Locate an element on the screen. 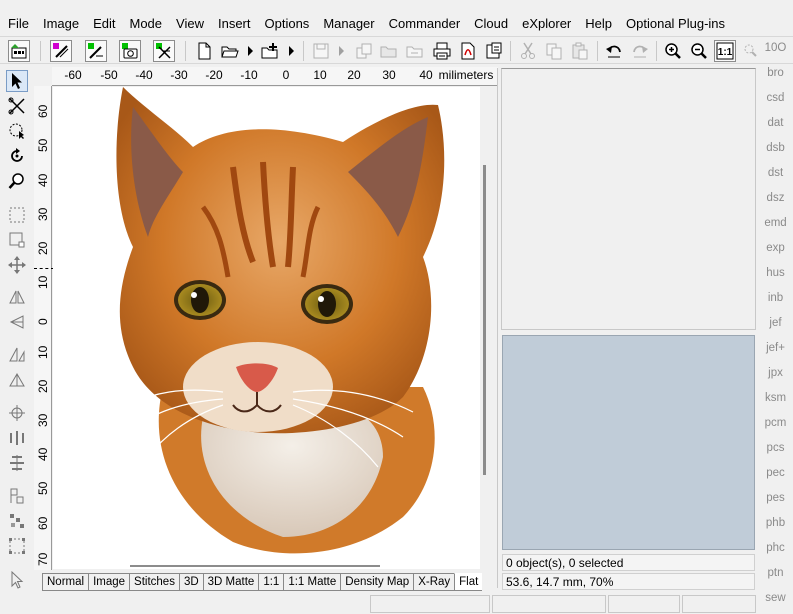  format-item: dsb is located at coordinates (775, 148).